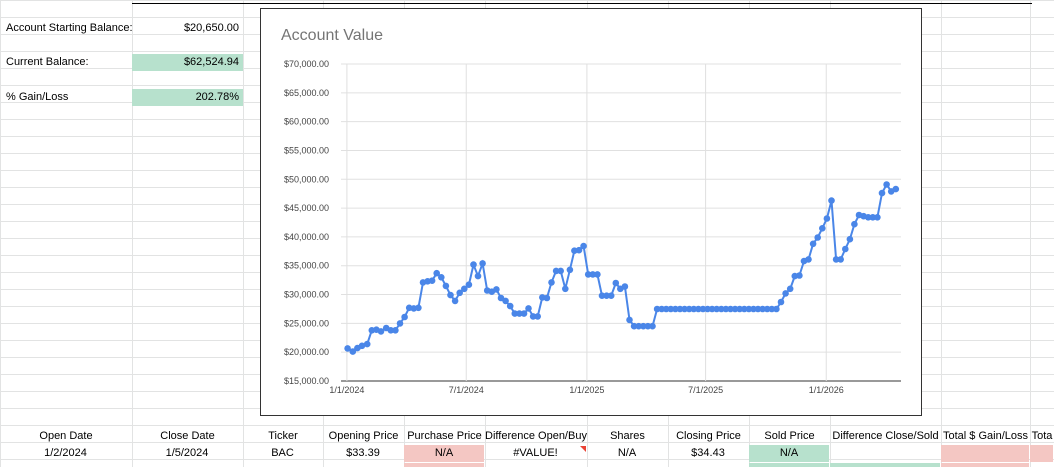 The height and width of the screenshot is (467, 1054). I want to click on y-tick-label: $40,000.00, so click(306, 237).